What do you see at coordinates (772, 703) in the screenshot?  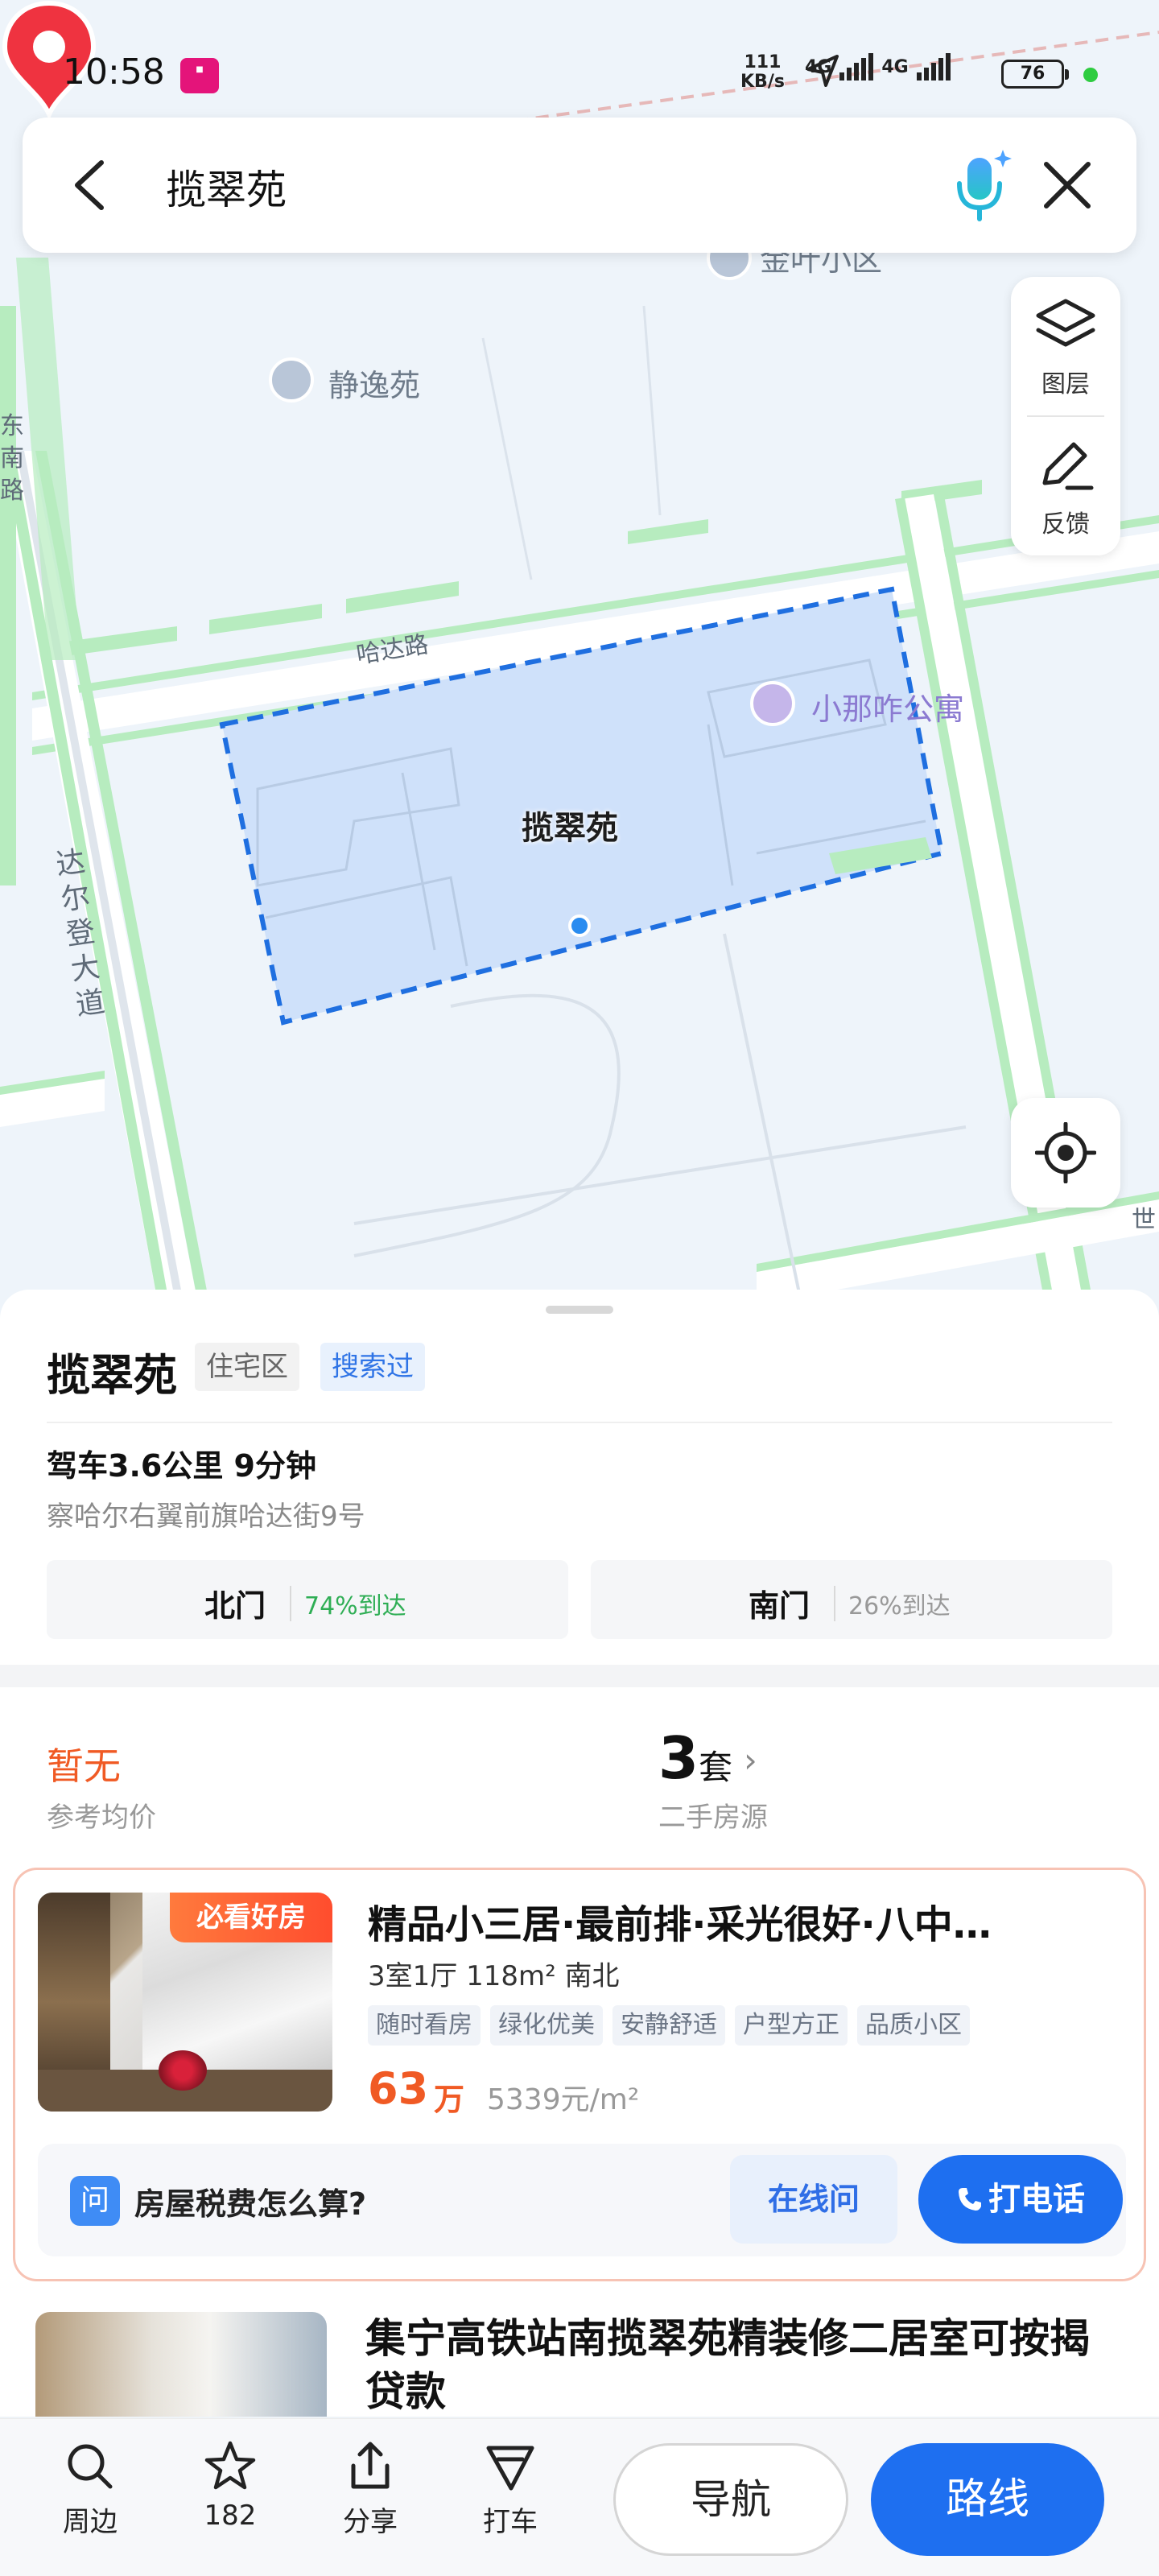 I see `poi-xiaonazha-icon` at bounding box center [772, 703].